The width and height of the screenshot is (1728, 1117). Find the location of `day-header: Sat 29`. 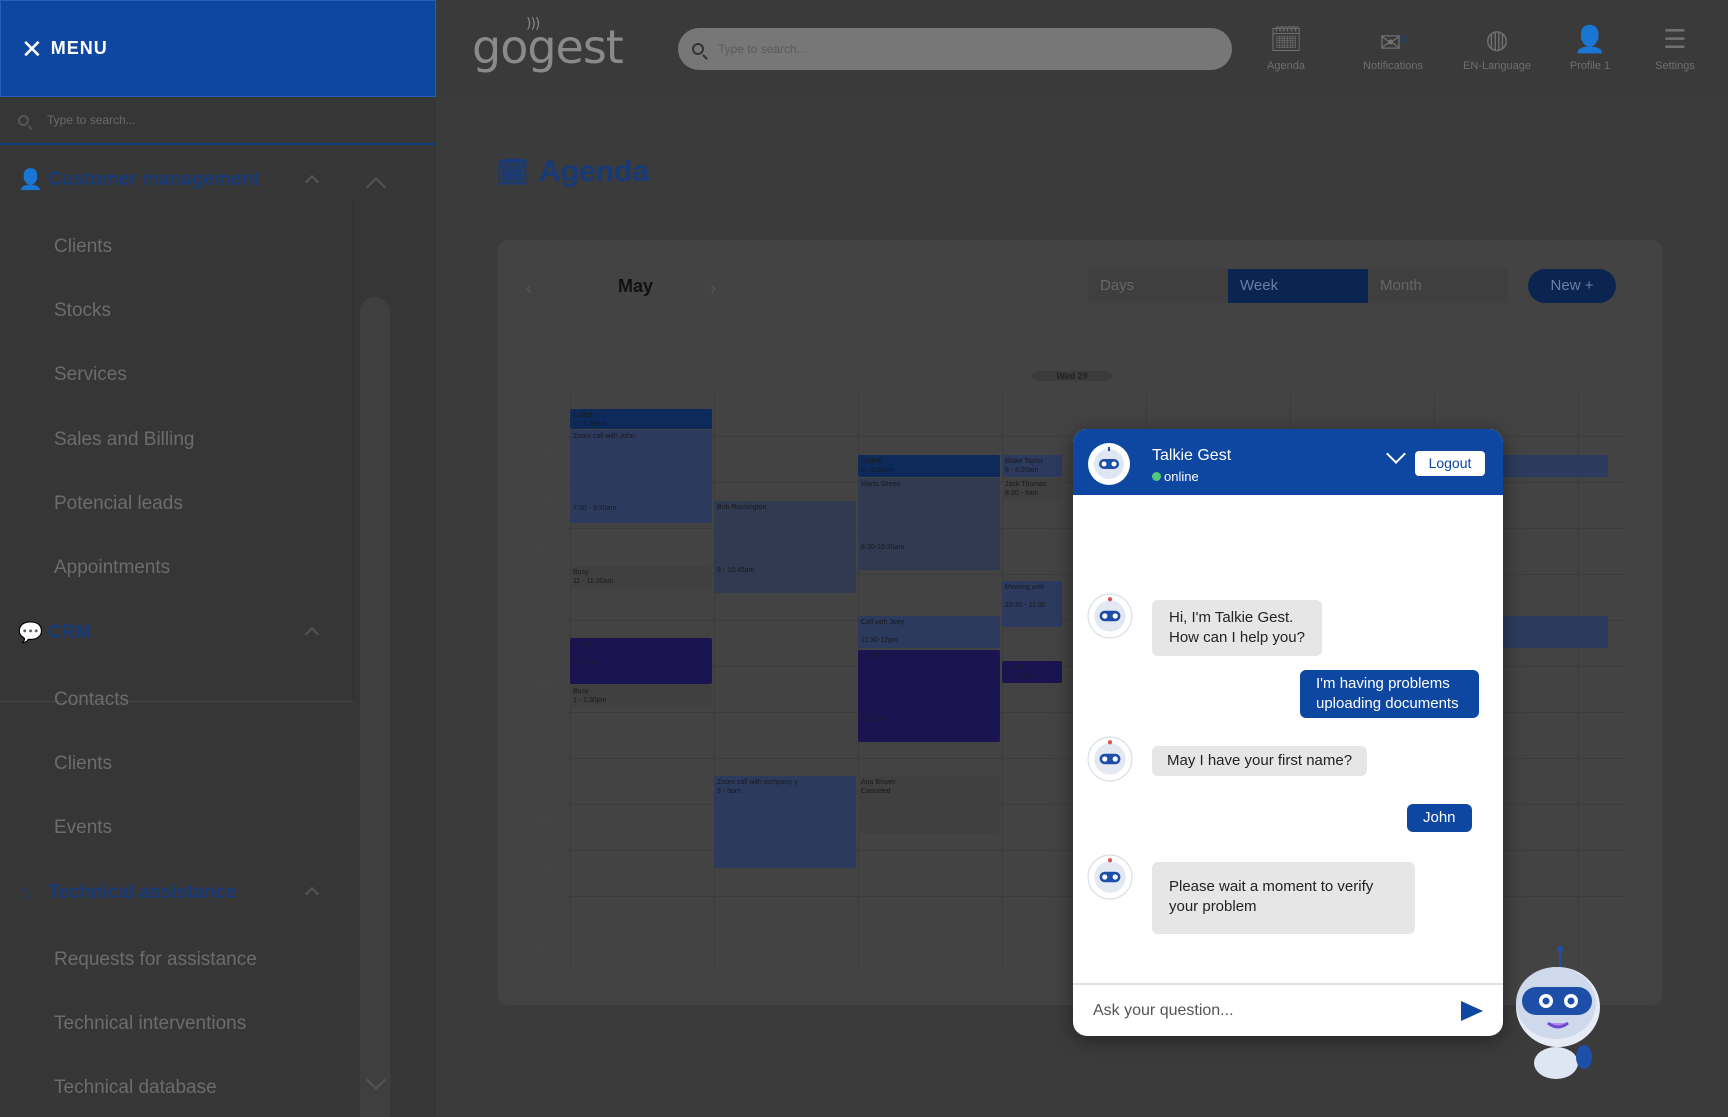

day-header: Sat 29 is located at coordinates (1504, 376).